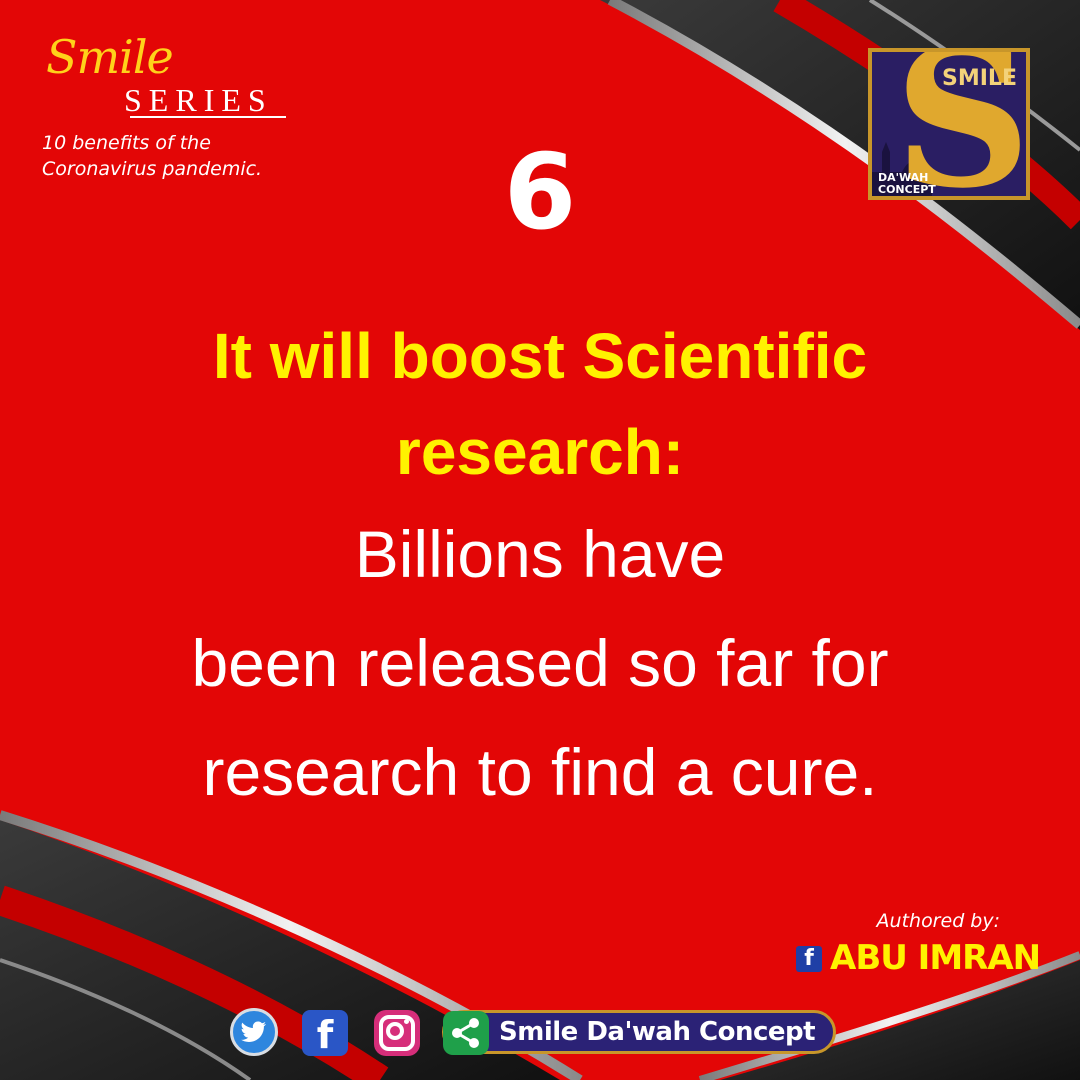  I want to click on share-handle-label: Smile Da'wah Concept, so click(657, 1032).